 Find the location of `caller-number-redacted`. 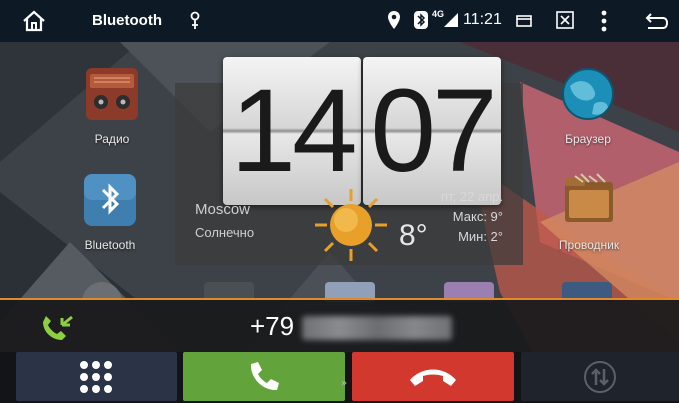

caller-number-redacted is located at coordinates (377, 328).